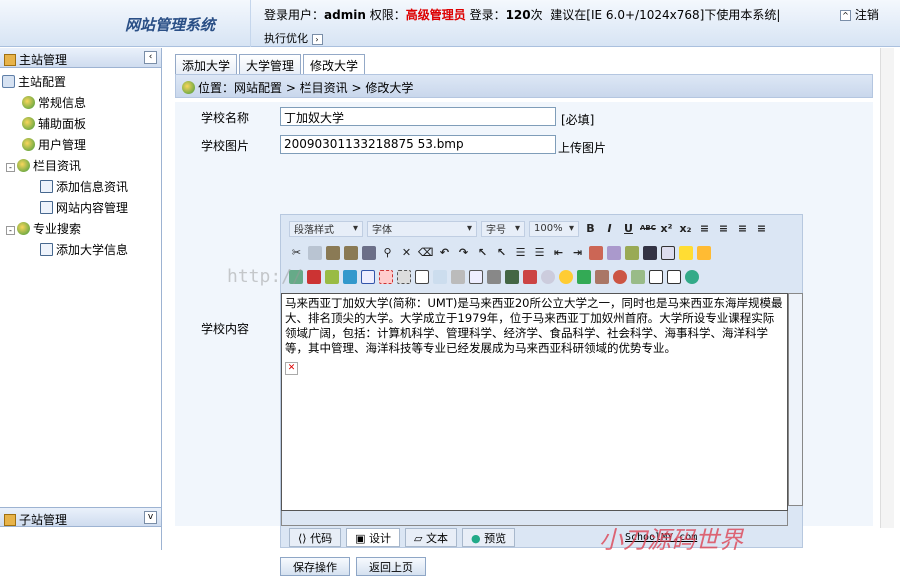 The image size is (900, 576). Describe the element at coordinates (391, 566) in the screenshot. I see `back-button: 返回上页` at that location.